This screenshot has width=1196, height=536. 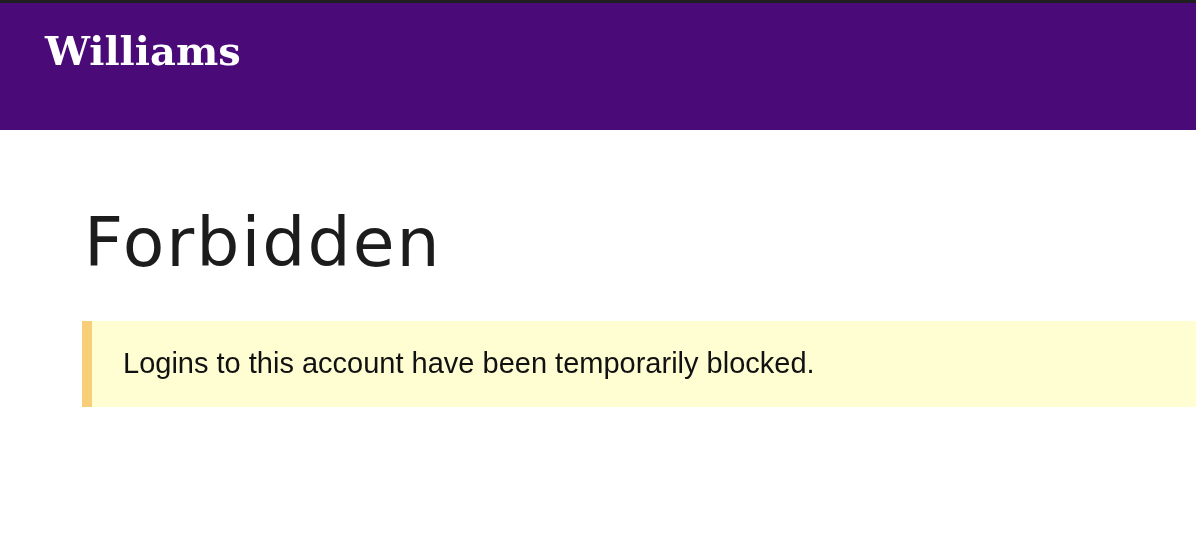 I want to click on logo: Williams, so click(x=143, y=51).